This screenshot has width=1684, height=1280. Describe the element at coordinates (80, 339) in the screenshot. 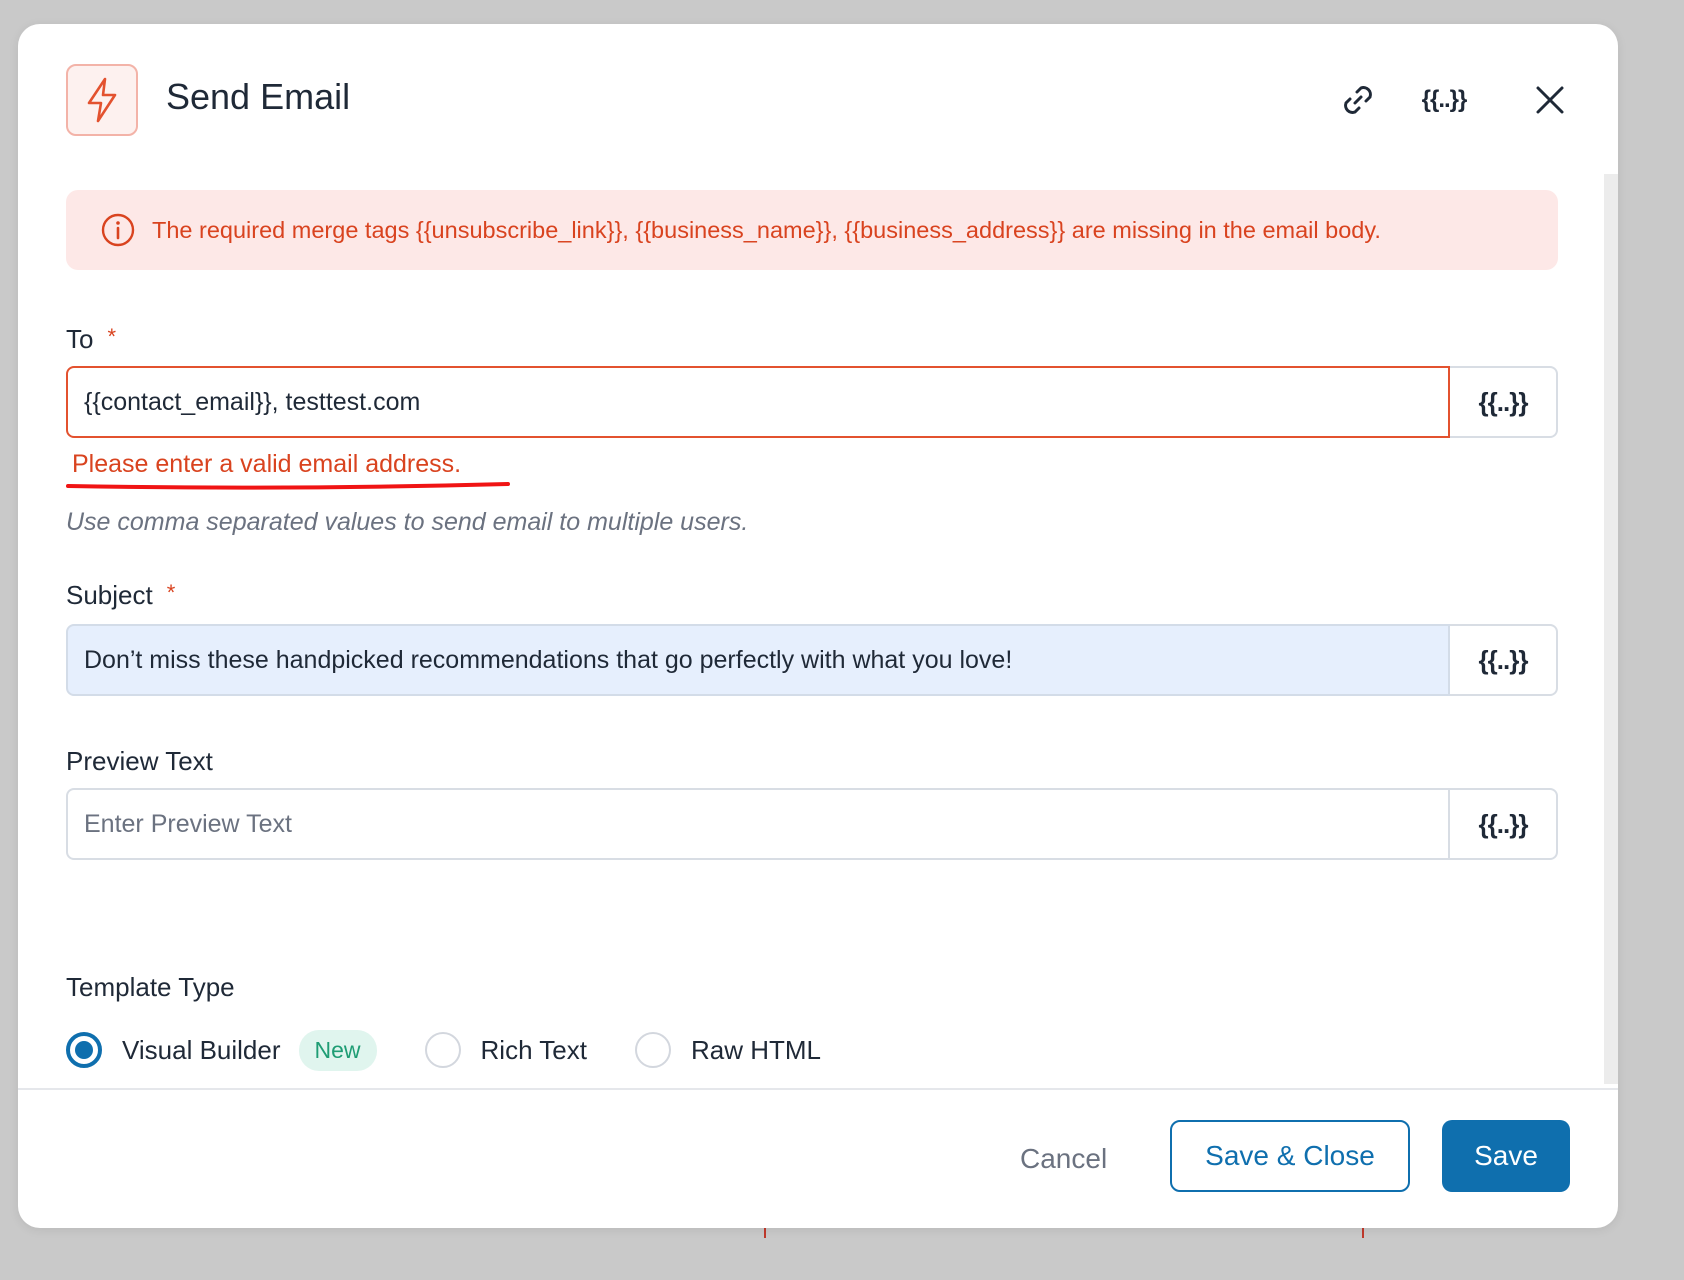

I see `to-label-text: To` at that location.